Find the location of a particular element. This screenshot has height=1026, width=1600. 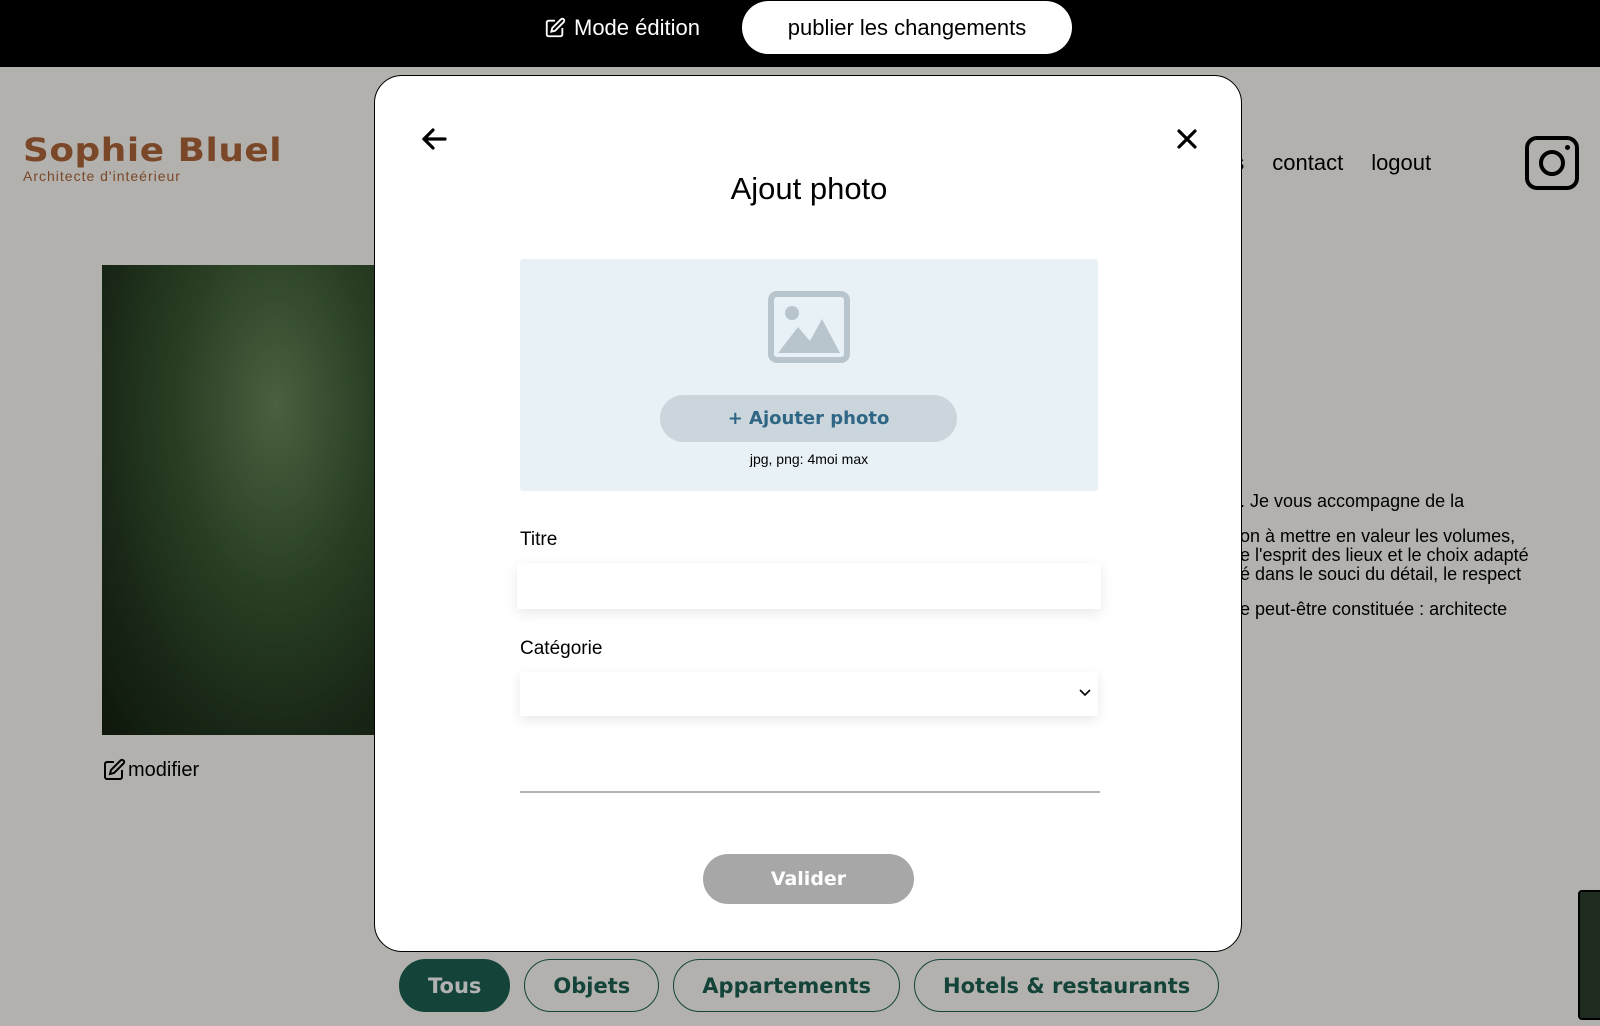

validate-button: Valider is located at coordinates (808, 879).